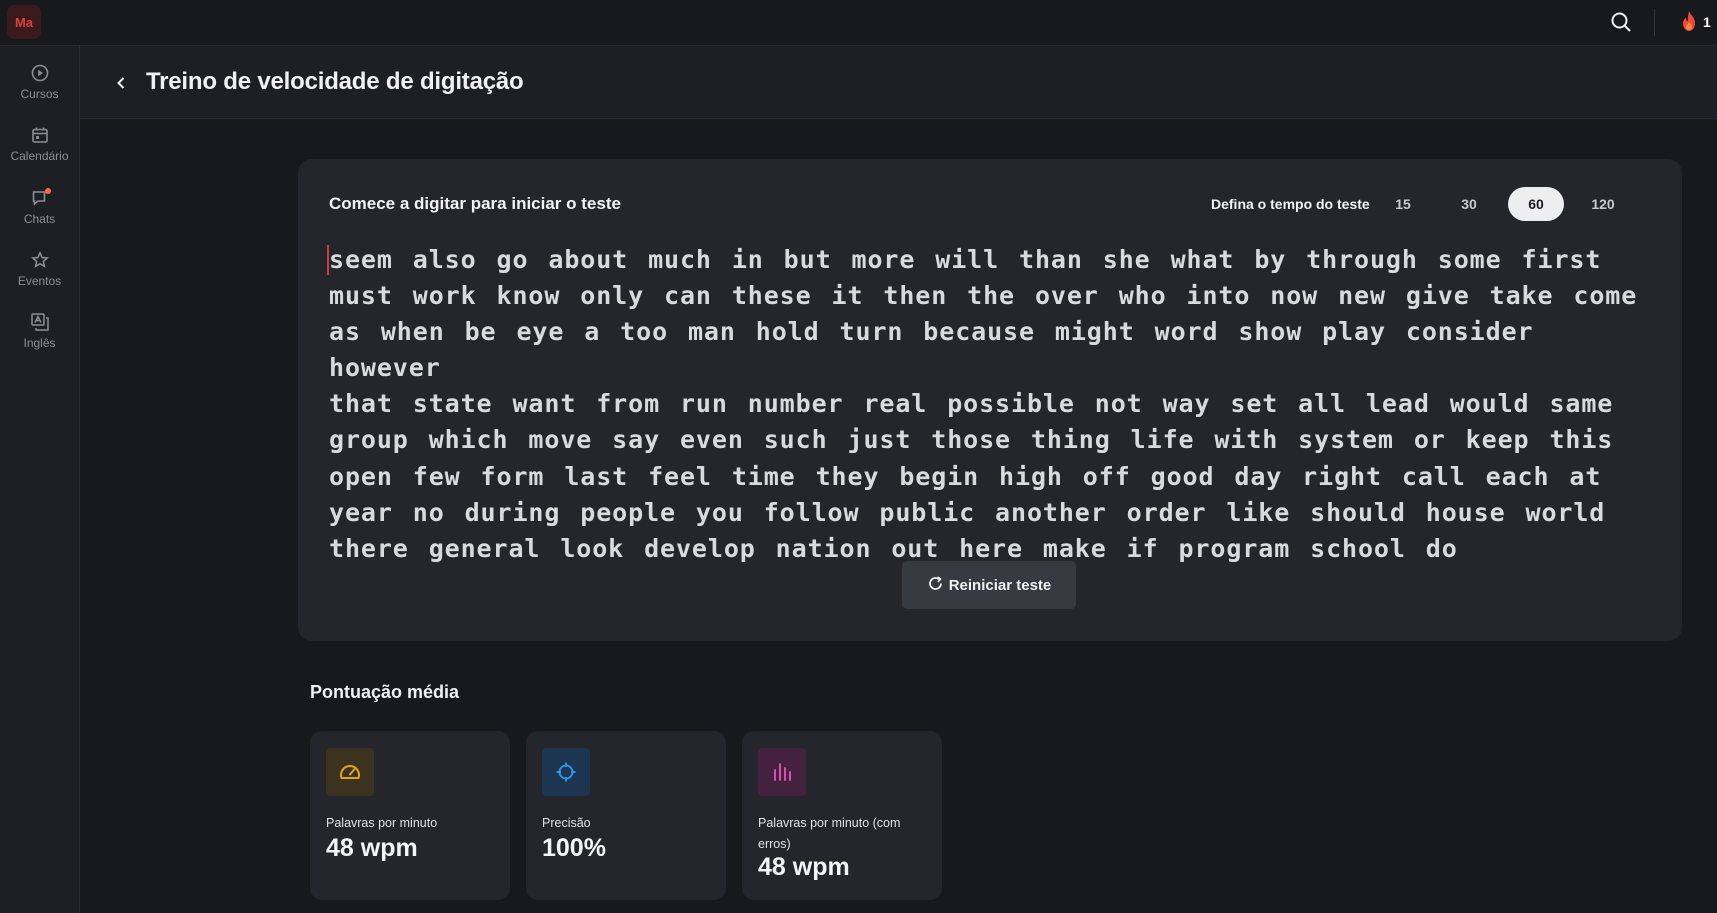 Image resolution: width=1717 pixels, height=913 pixels. What do you see at coordinates (574, 848) in the screenshot?
I see `stat-value: 100%` at bounding box center [574, 848].